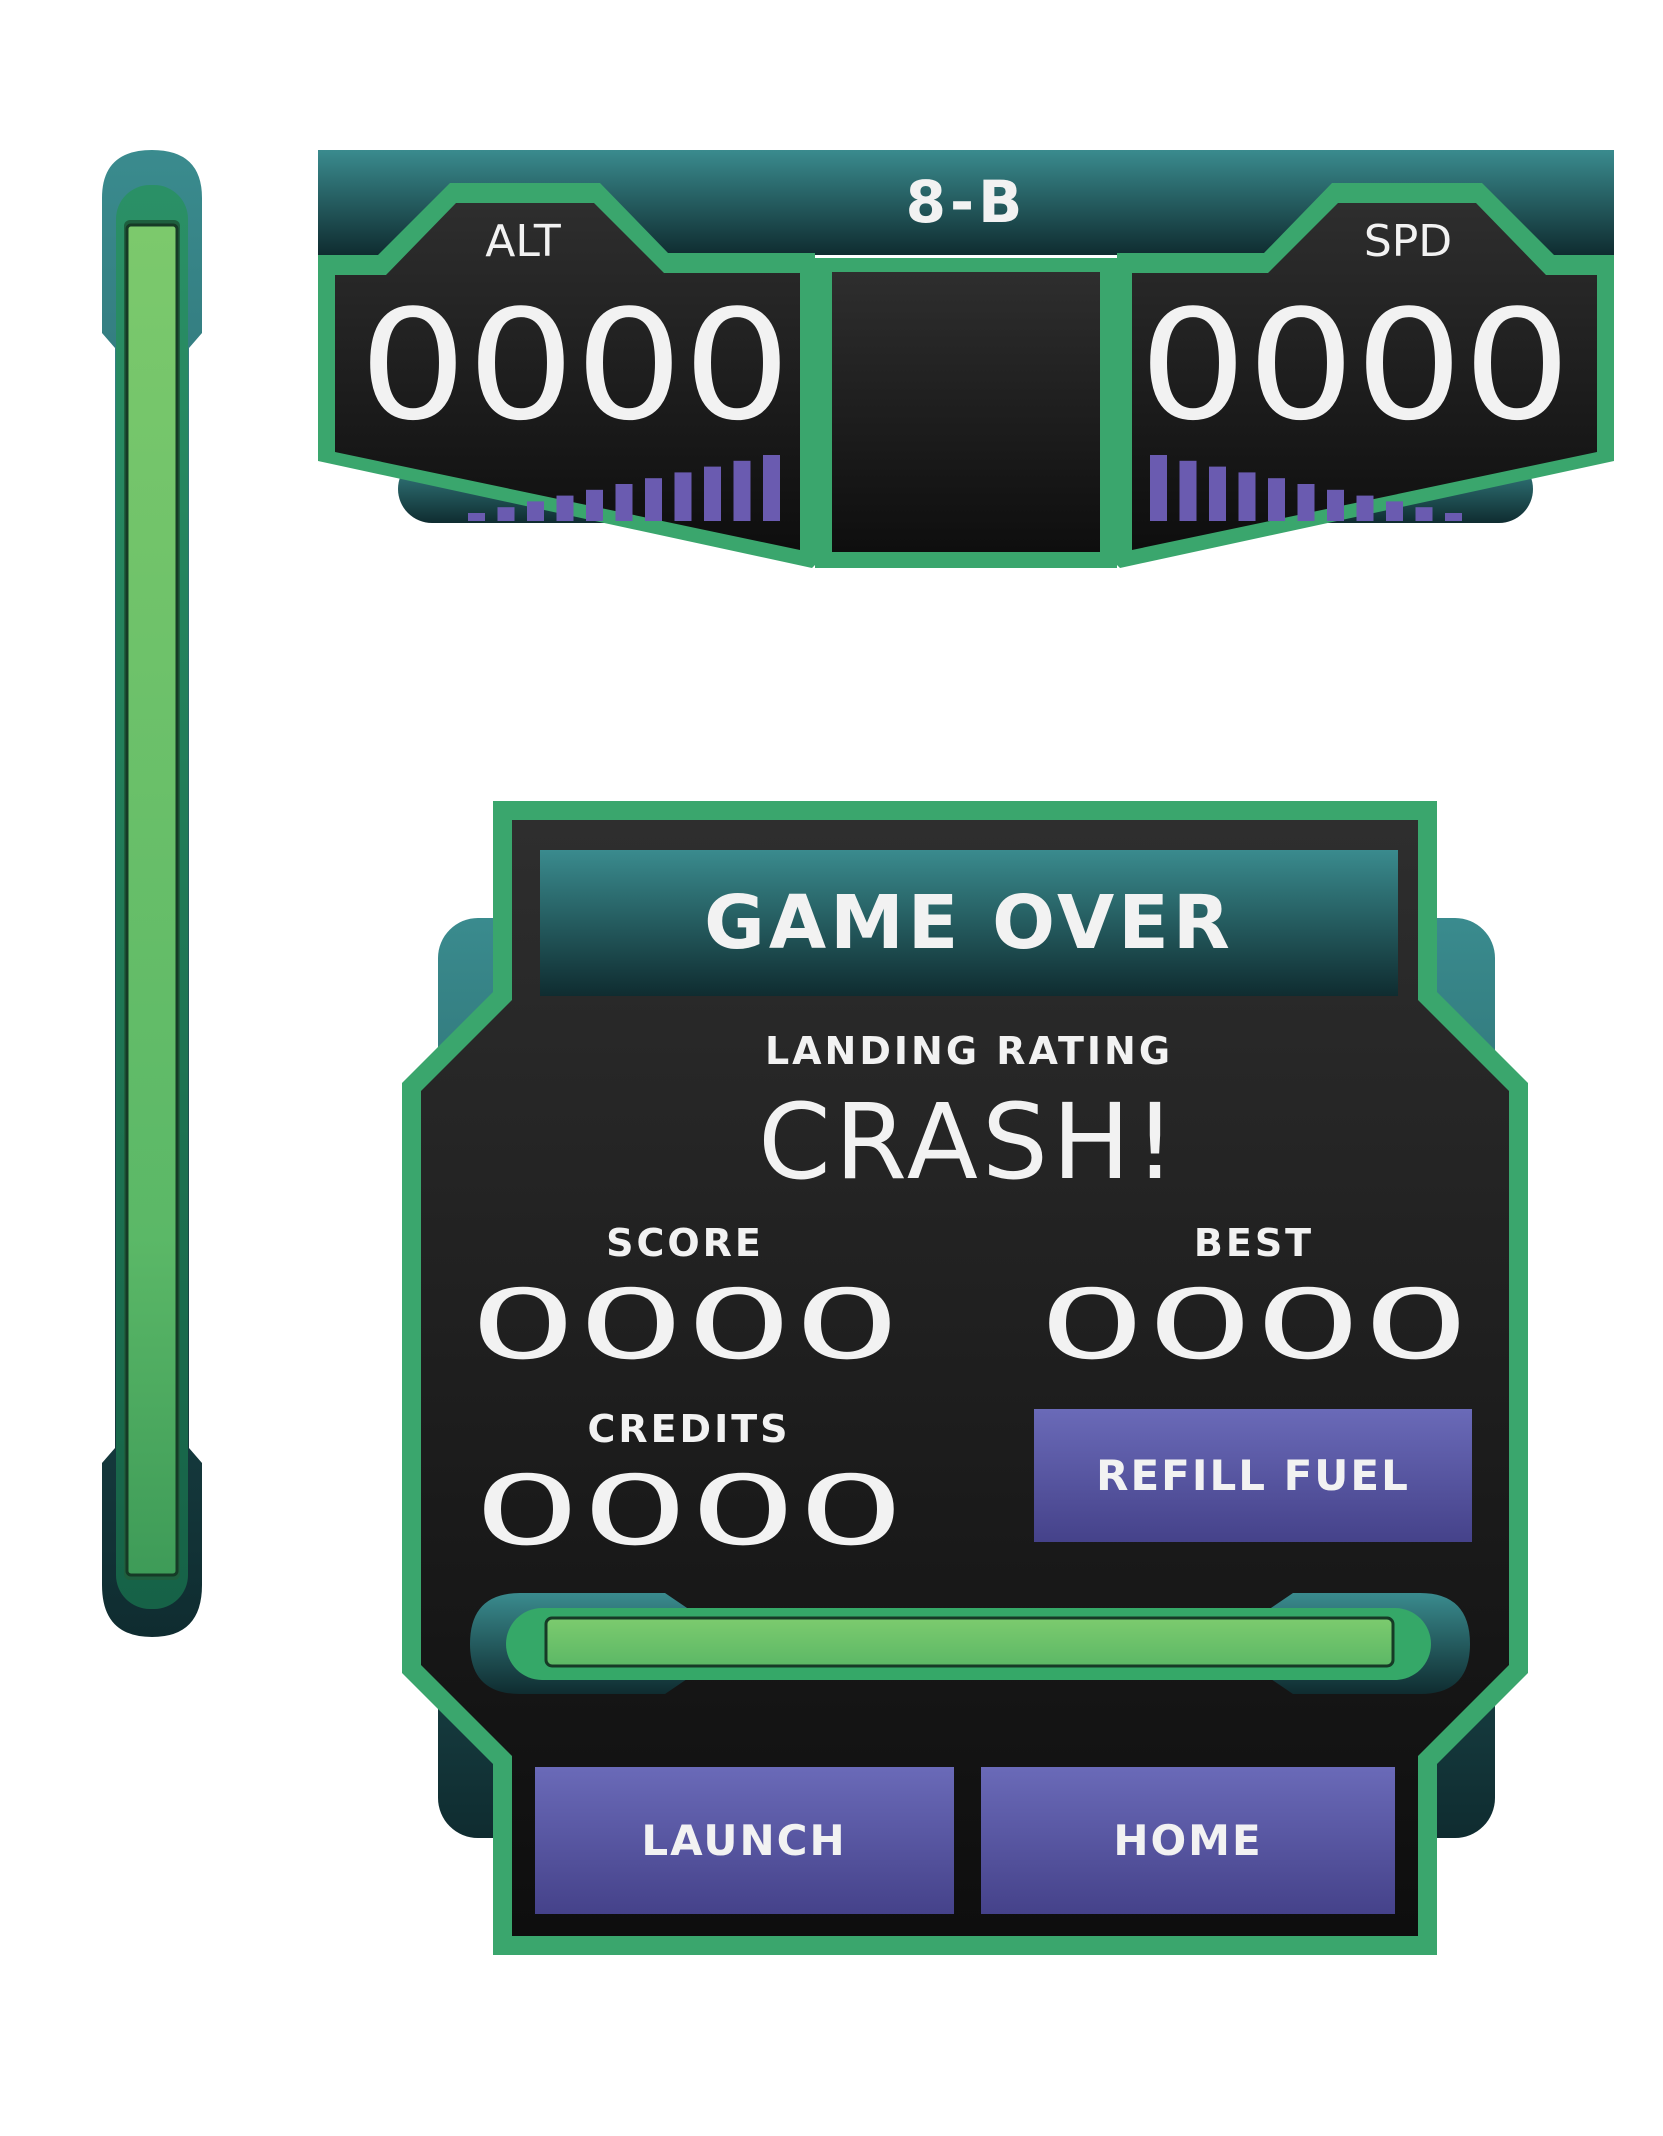 The height and width of the screenshot is (2136, 1663). I want to click on credits-value: 0000, so click(689, 1511).